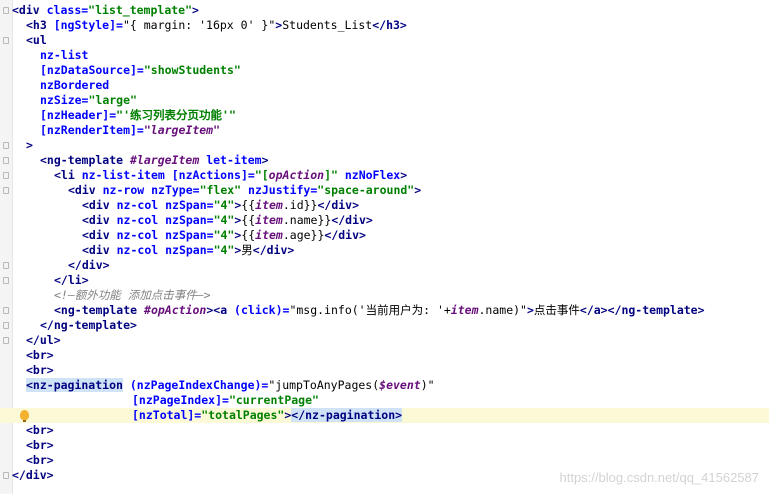 The image size is (769, 494). I want to click on code-token: .name}}, so click(307, 220).